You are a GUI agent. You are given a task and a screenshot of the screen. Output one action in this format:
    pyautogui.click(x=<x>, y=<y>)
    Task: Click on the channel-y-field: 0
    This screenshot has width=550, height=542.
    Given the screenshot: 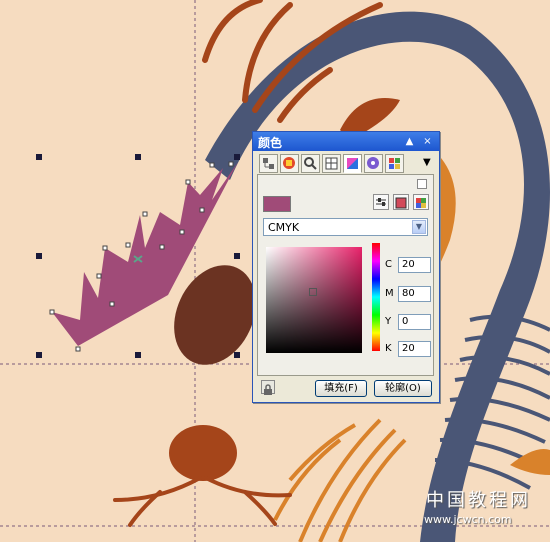 What is the action you would take?
    pyautogui.click(x=414, y=322)
    